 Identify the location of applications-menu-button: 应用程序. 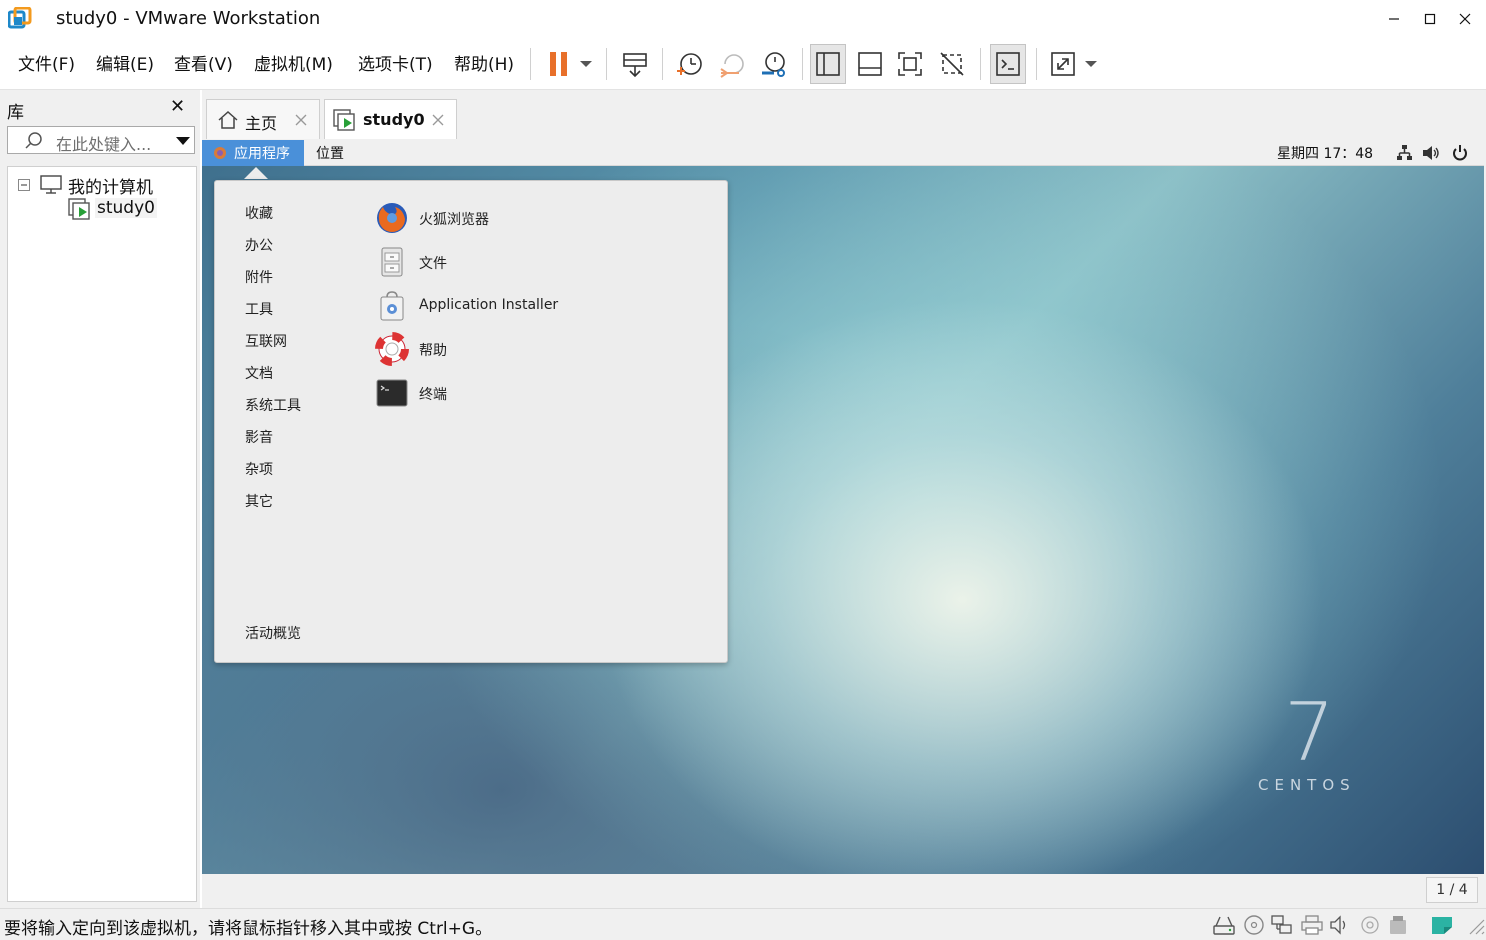
(253, 153).